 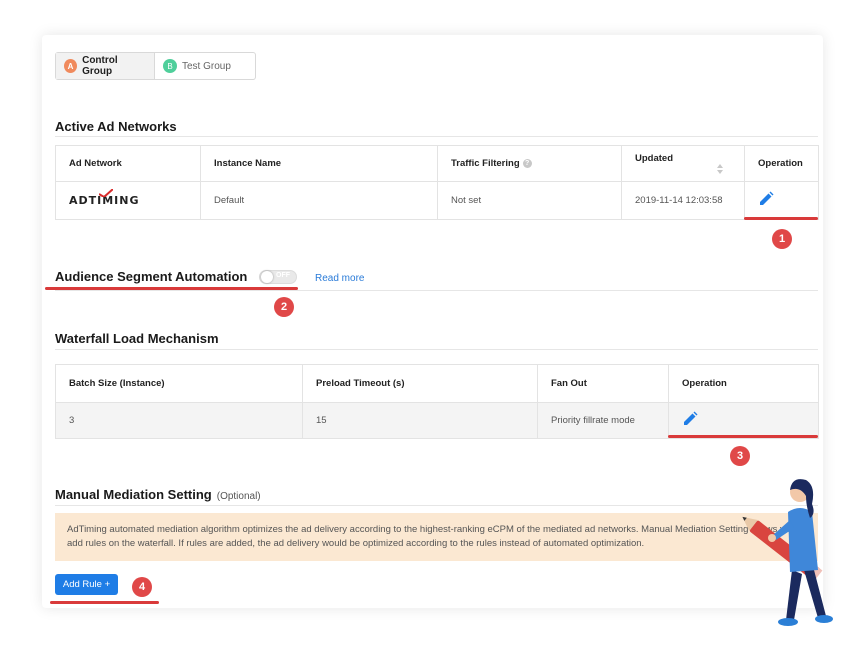 I want to click on traffic-filtering-cell: Not set, so click(x=529, y=200).